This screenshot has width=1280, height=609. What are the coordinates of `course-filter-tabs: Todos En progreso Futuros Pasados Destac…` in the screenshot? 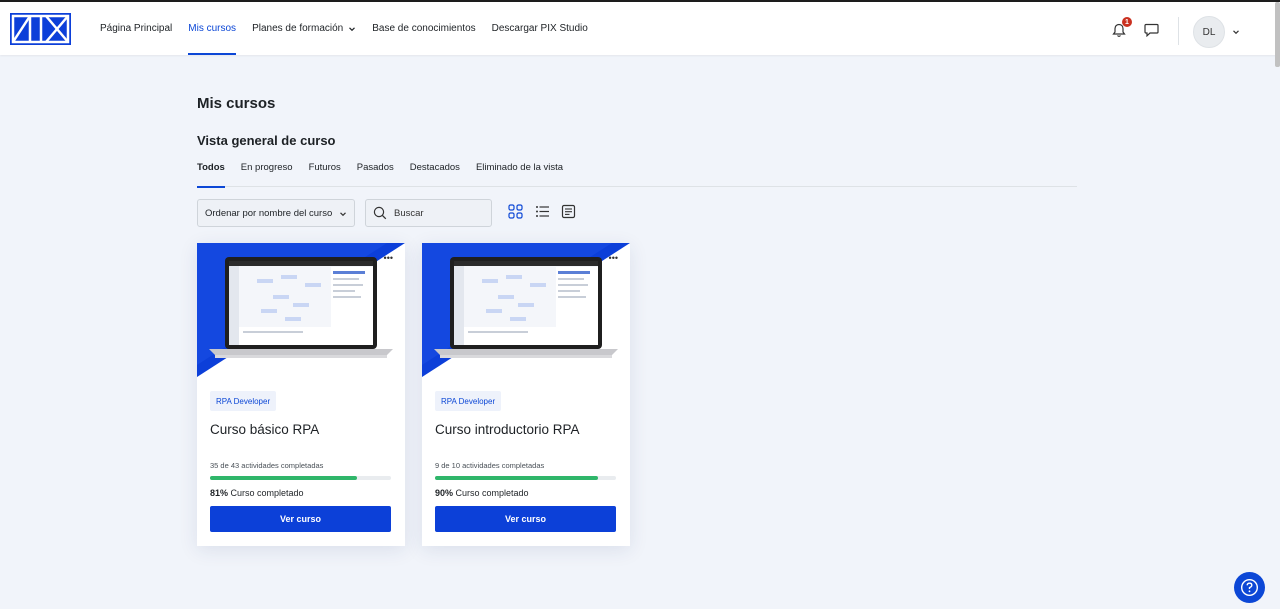 It's located at (637, 174).